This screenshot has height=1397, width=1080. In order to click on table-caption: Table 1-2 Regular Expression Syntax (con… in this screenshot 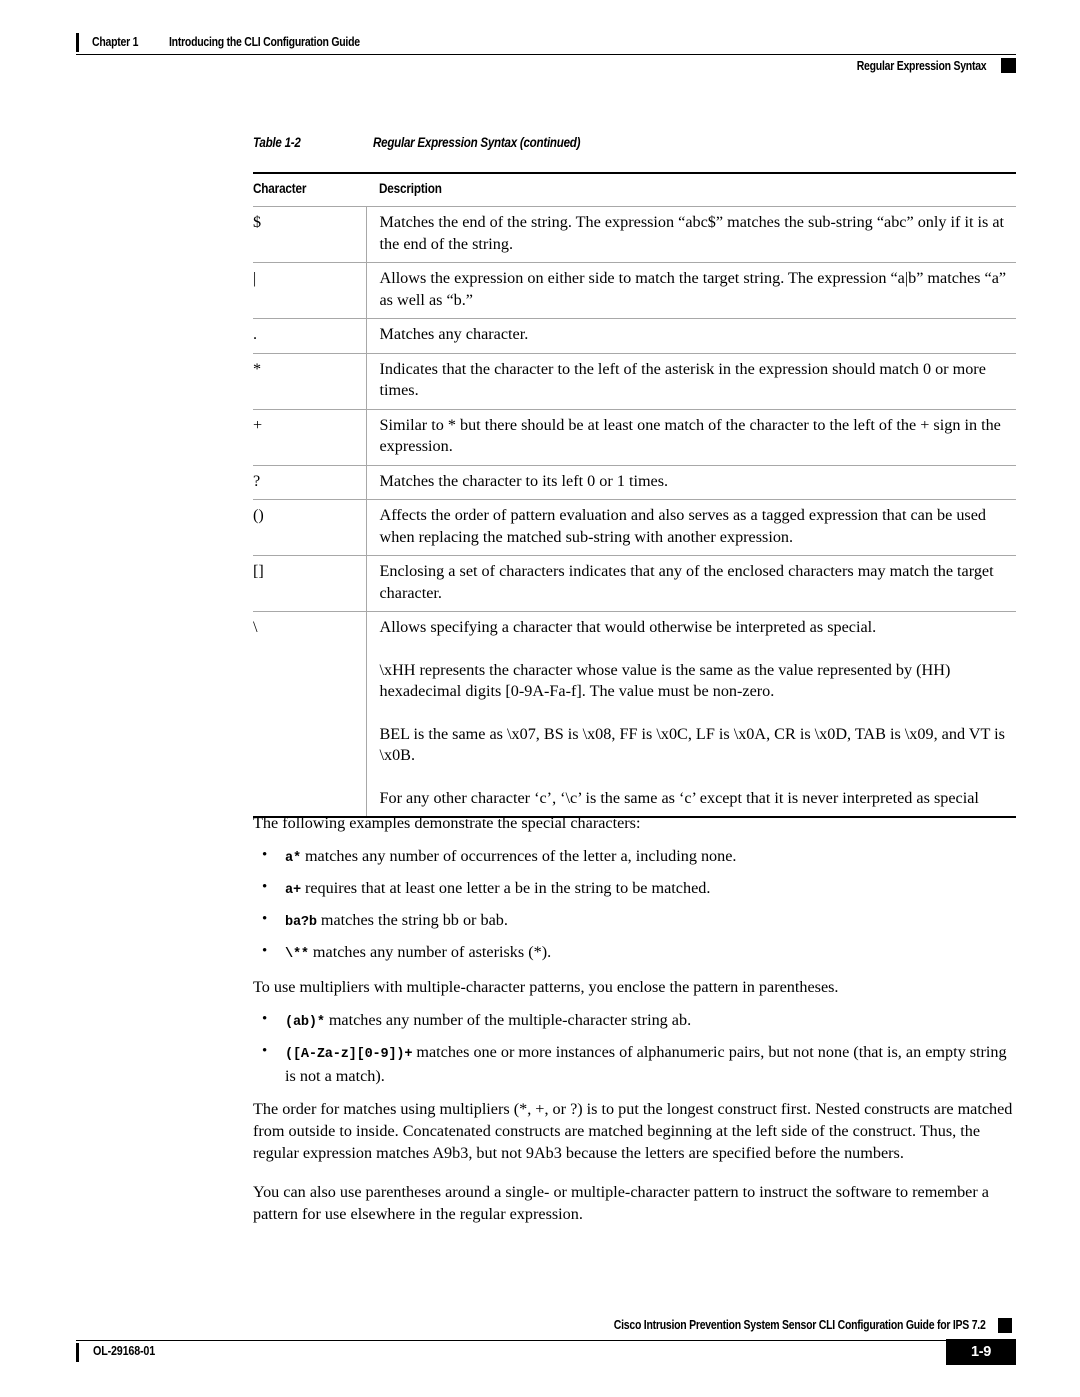, I will do `click(634, 146)`.